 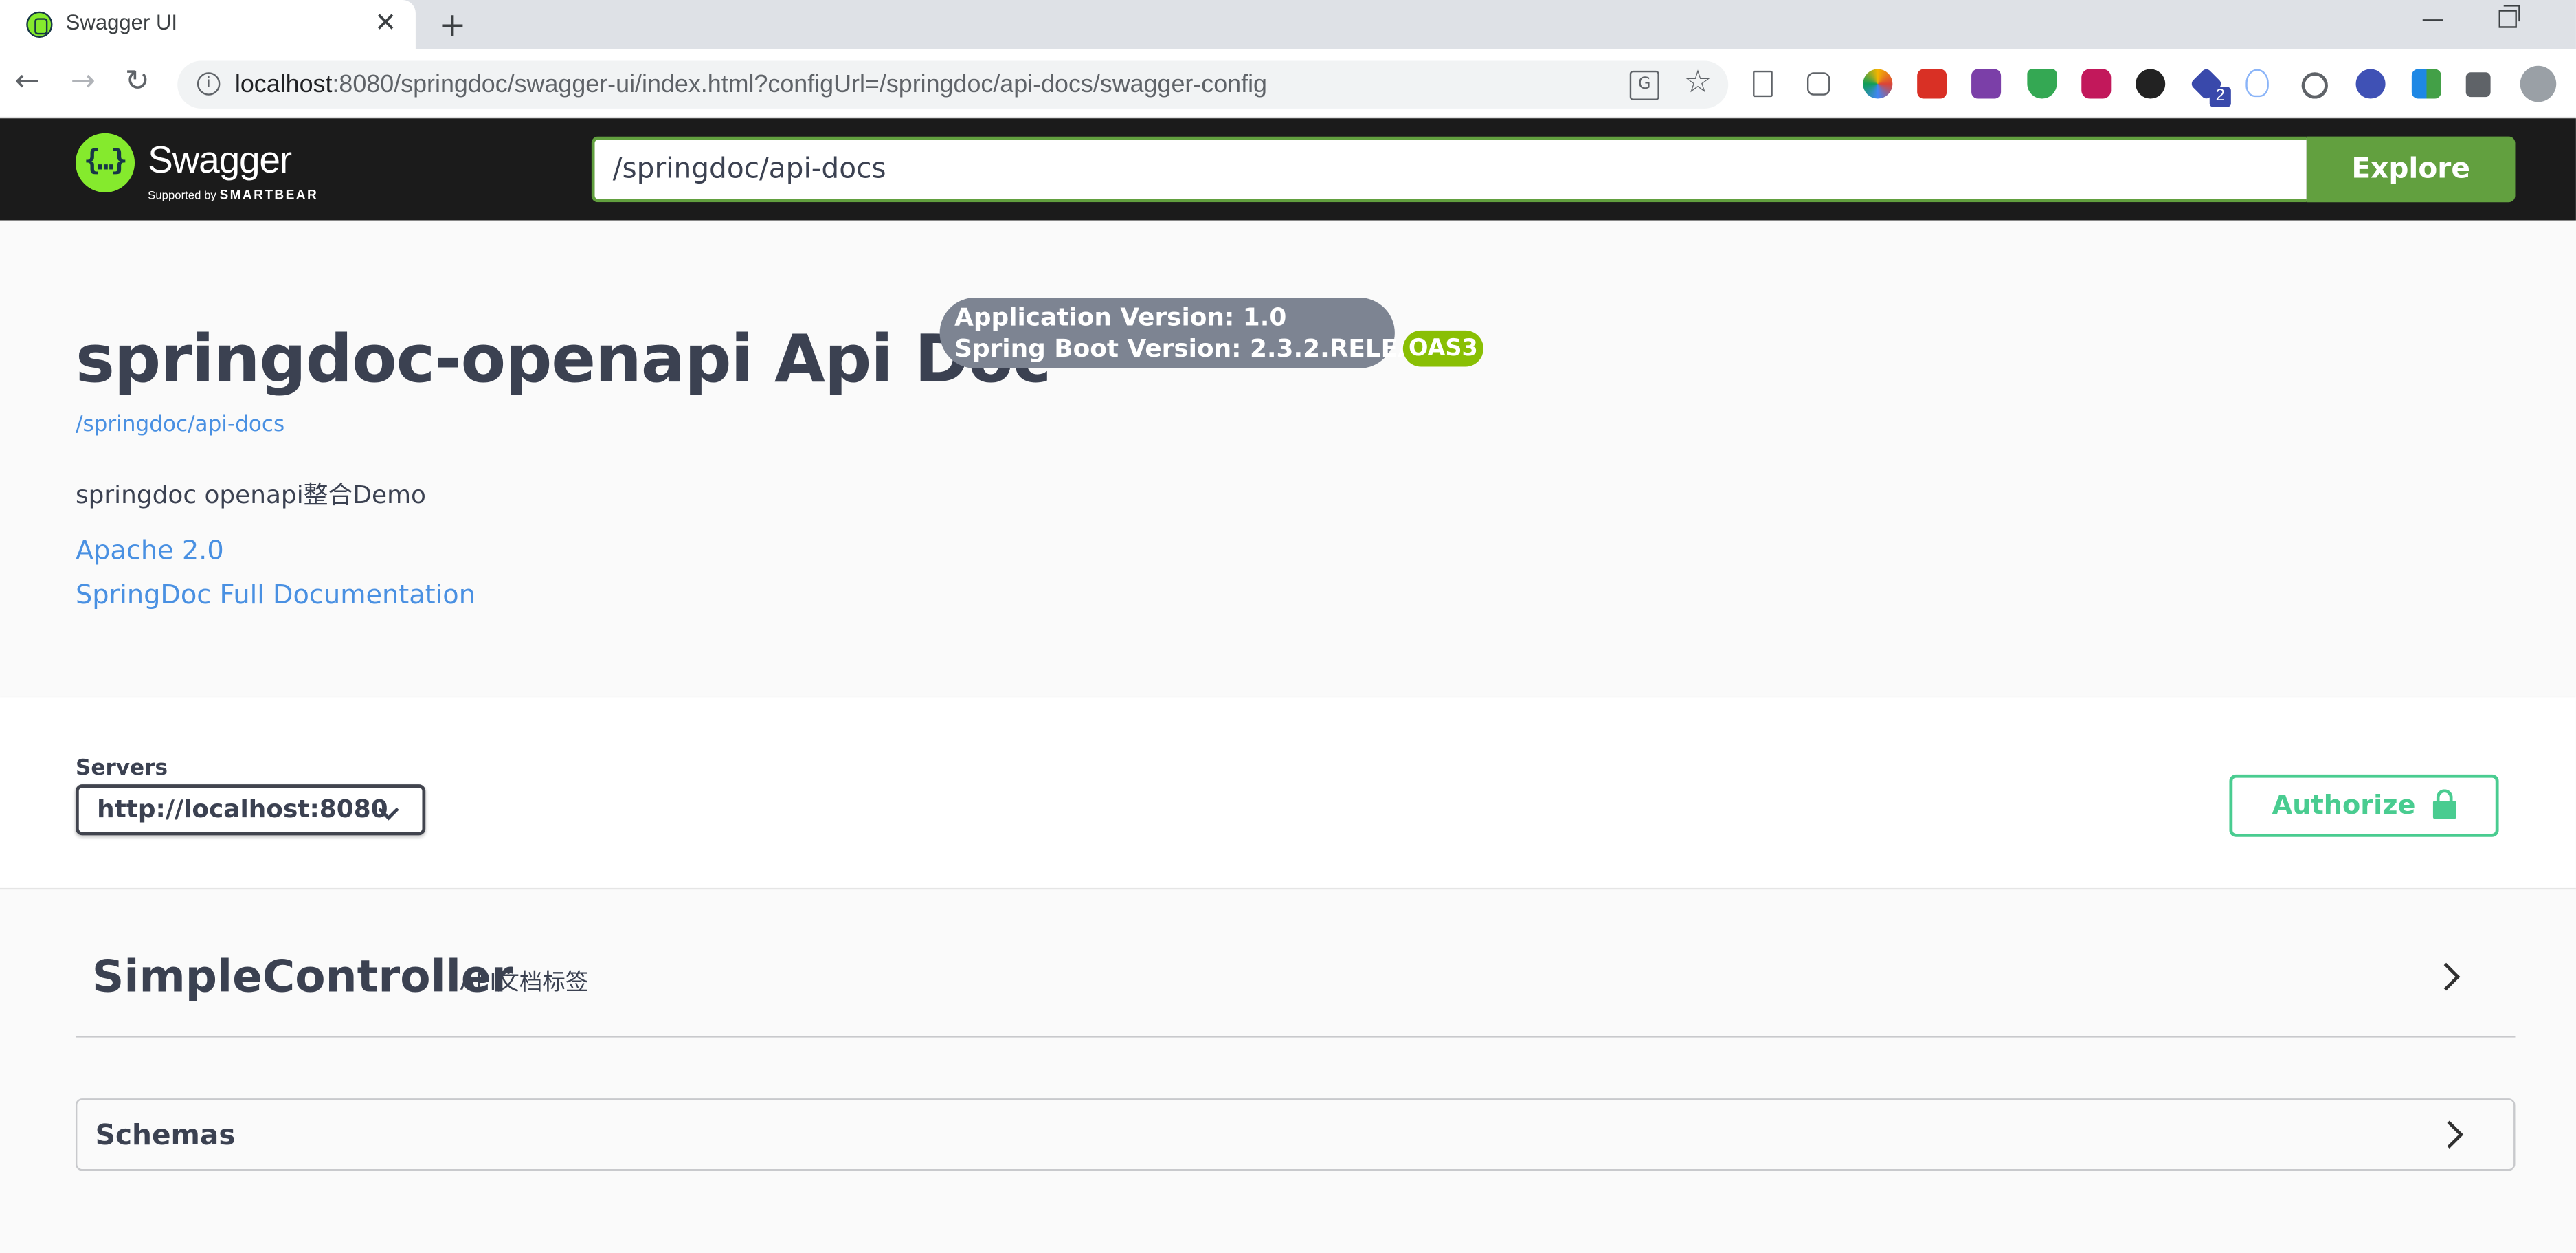 What do you see at coordinates (122, 768) in the screenshot?
I see `servers-label: Servers` at bounding box center [122, 768].